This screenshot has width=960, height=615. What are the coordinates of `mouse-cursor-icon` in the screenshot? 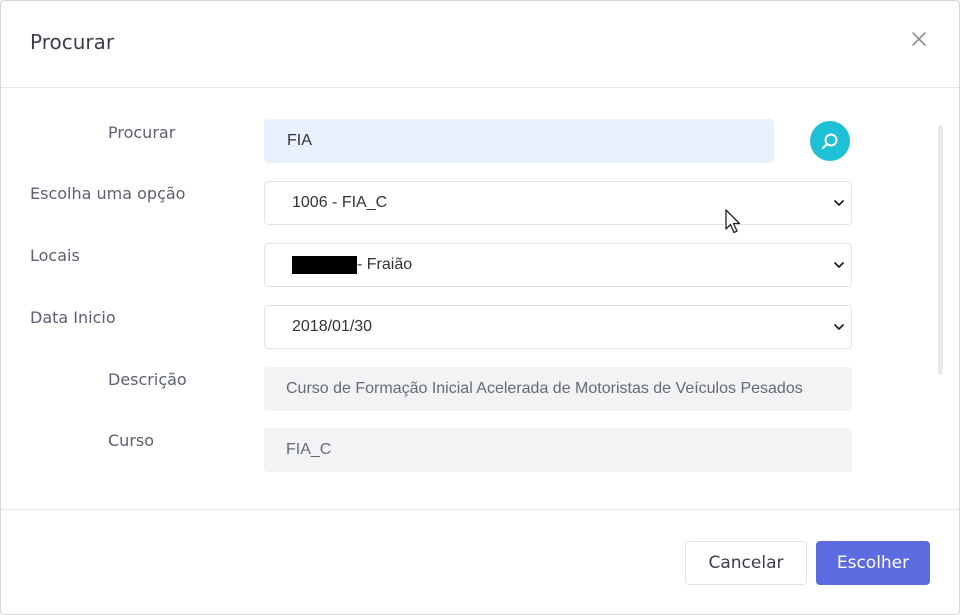 It's located at (733, 221).